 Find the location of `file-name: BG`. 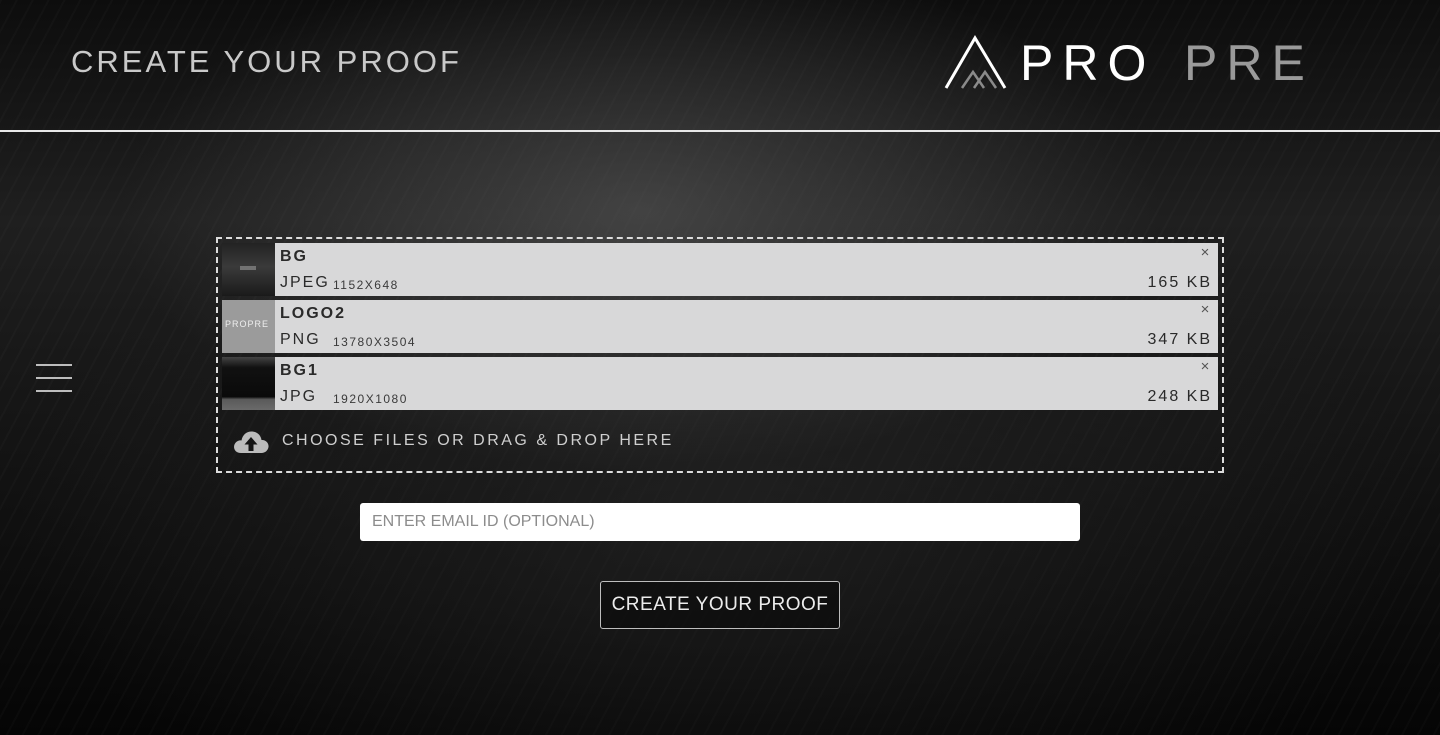

file-name: BG is located at coordinates (294, 256).